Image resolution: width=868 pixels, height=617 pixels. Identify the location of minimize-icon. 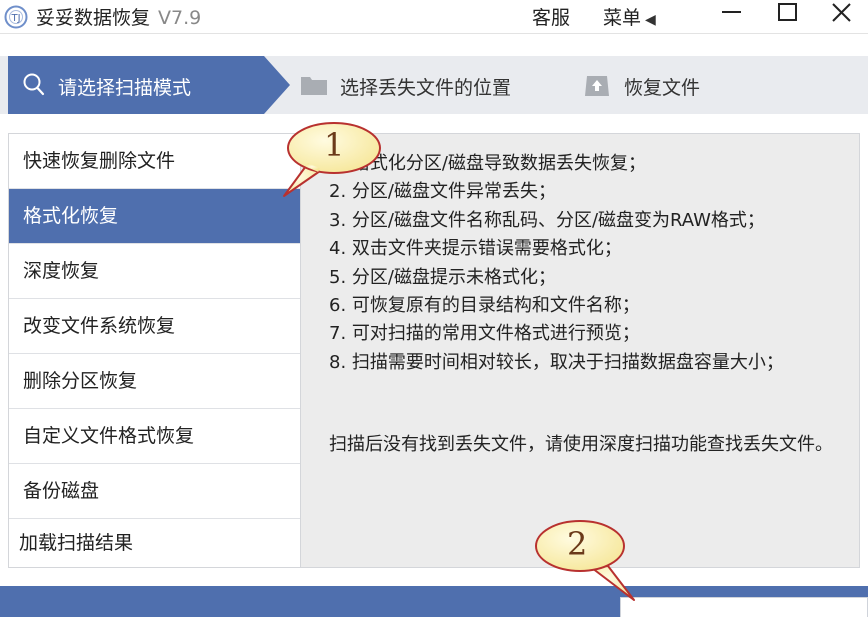
(731, 12).